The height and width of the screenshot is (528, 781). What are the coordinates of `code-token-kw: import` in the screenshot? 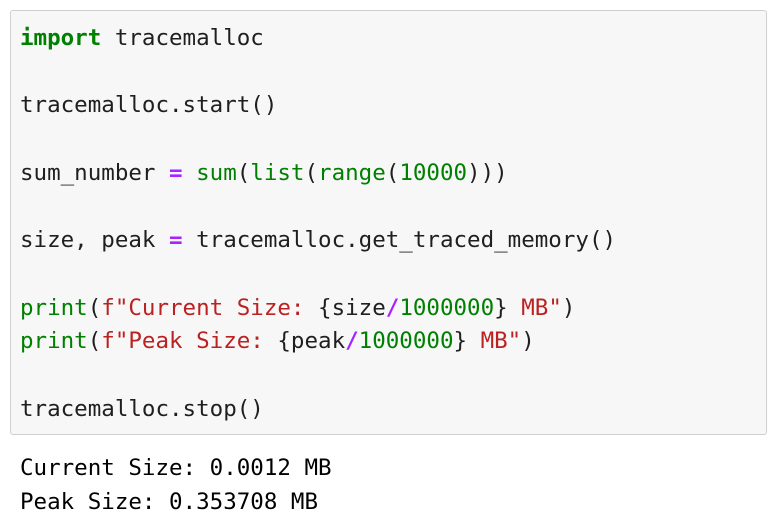 It's located at (61, 38).